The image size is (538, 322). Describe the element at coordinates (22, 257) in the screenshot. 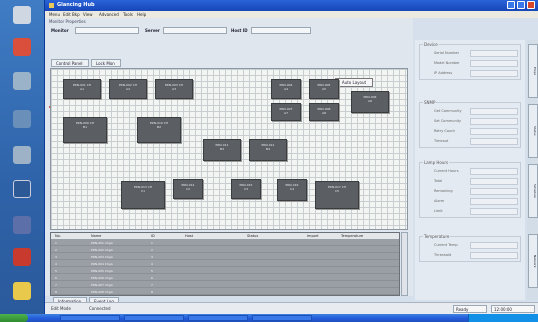

I see `desktop-icon-media2` at that location.